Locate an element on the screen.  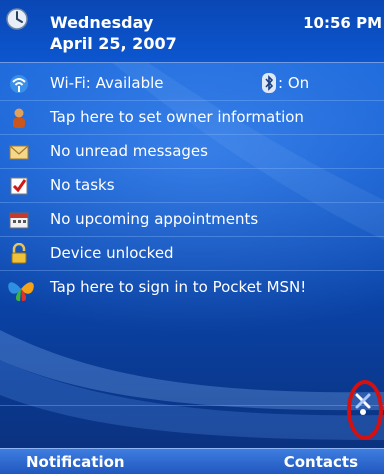
owner-info-row: Tap here to set owner information is located at coordinates (192, 118).